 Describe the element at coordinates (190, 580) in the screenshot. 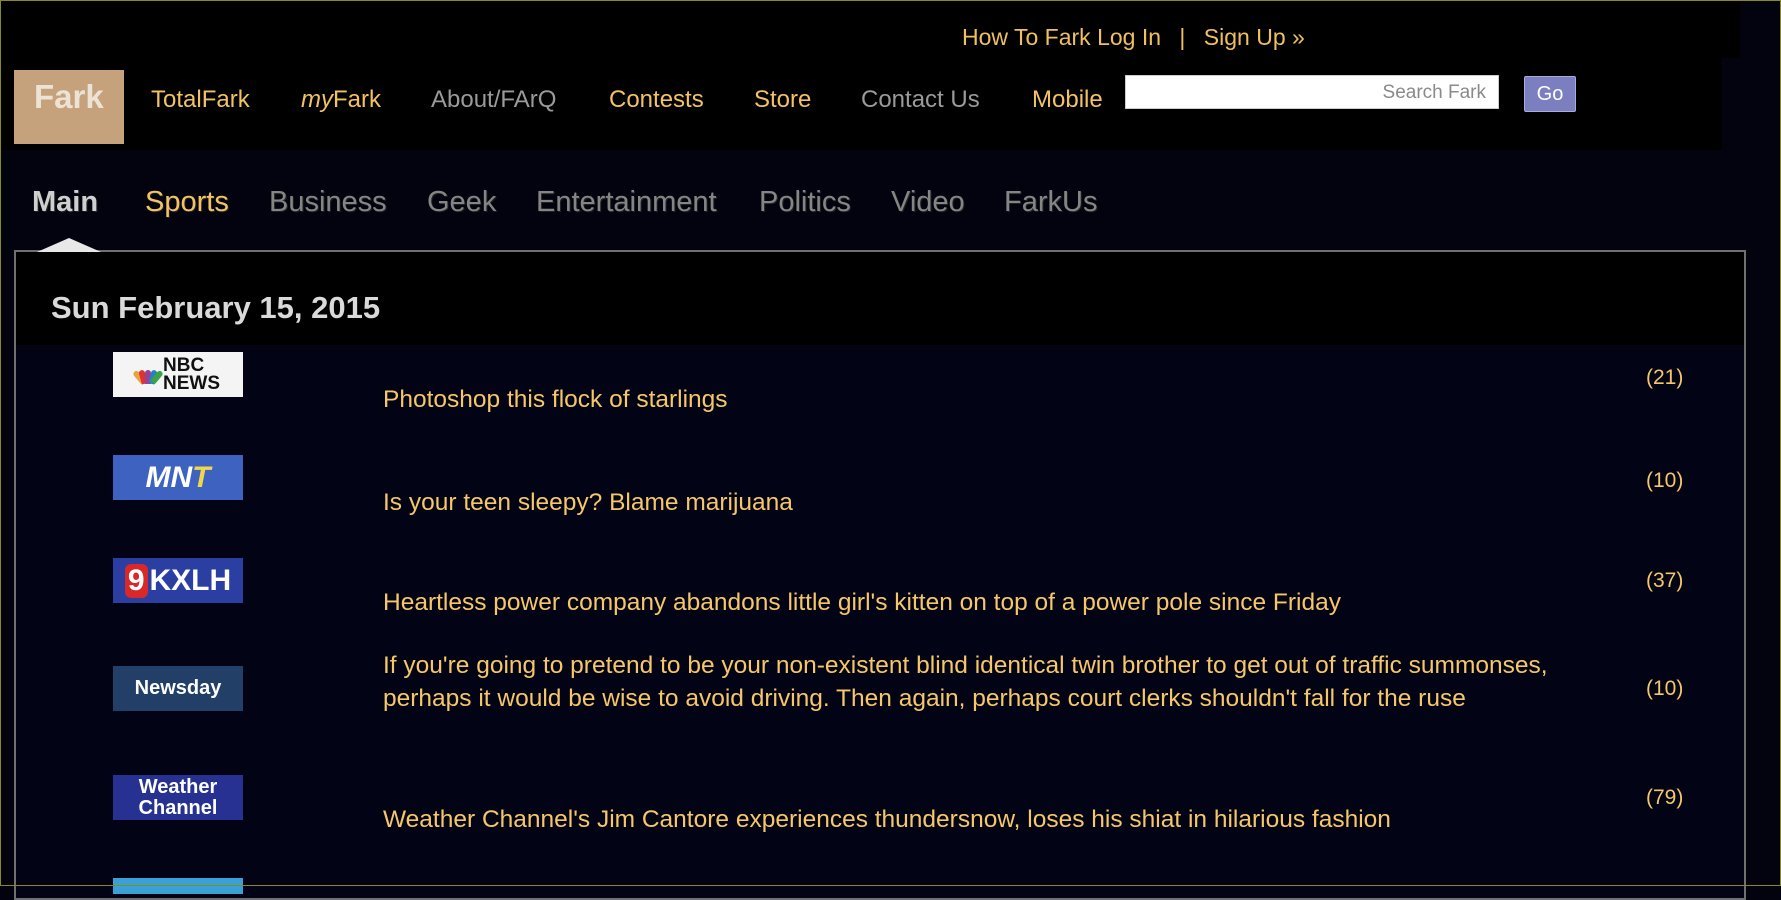

I see `kxlh-wordmark: KXLH` at that location.